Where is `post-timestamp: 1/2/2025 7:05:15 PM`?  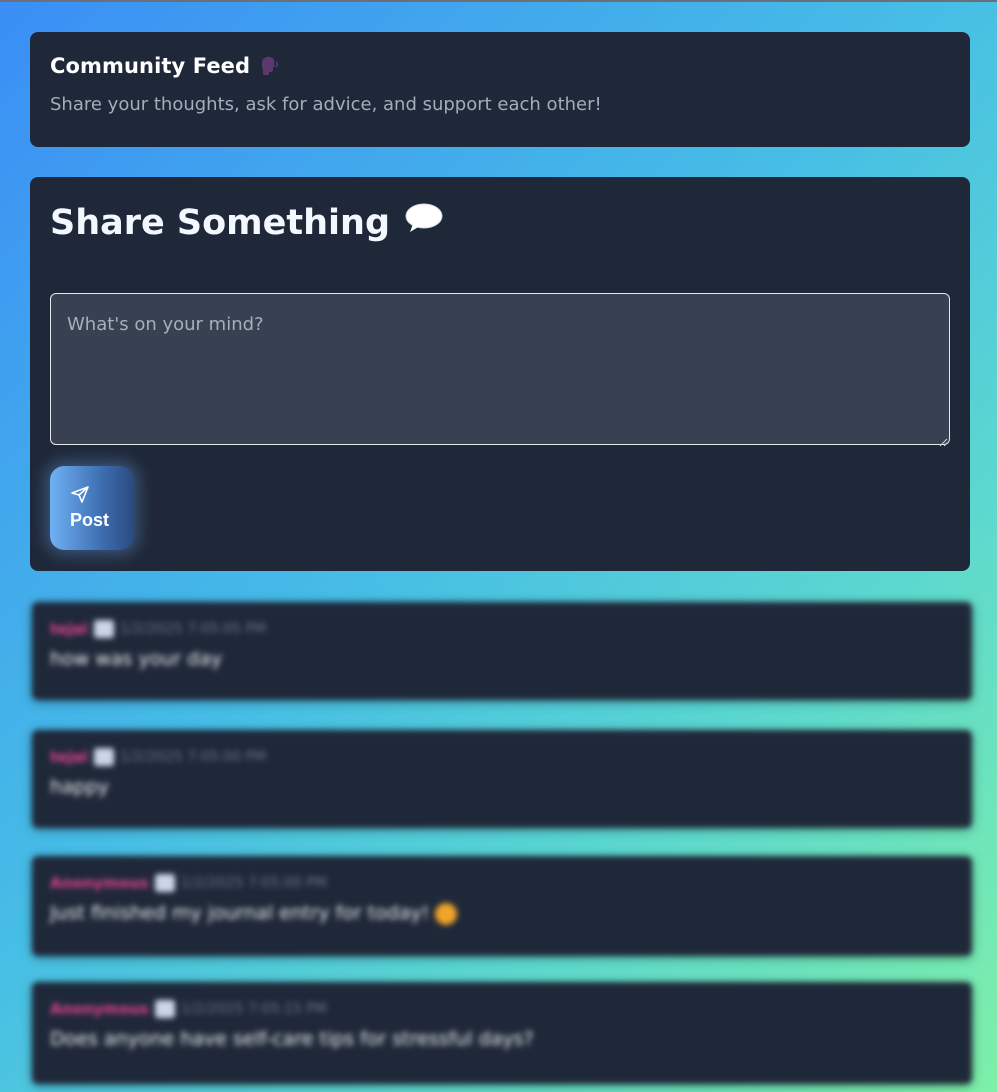
post-timestamp: 1/2/2025 7:05:15 PM is located at coordinates (253, 1009).